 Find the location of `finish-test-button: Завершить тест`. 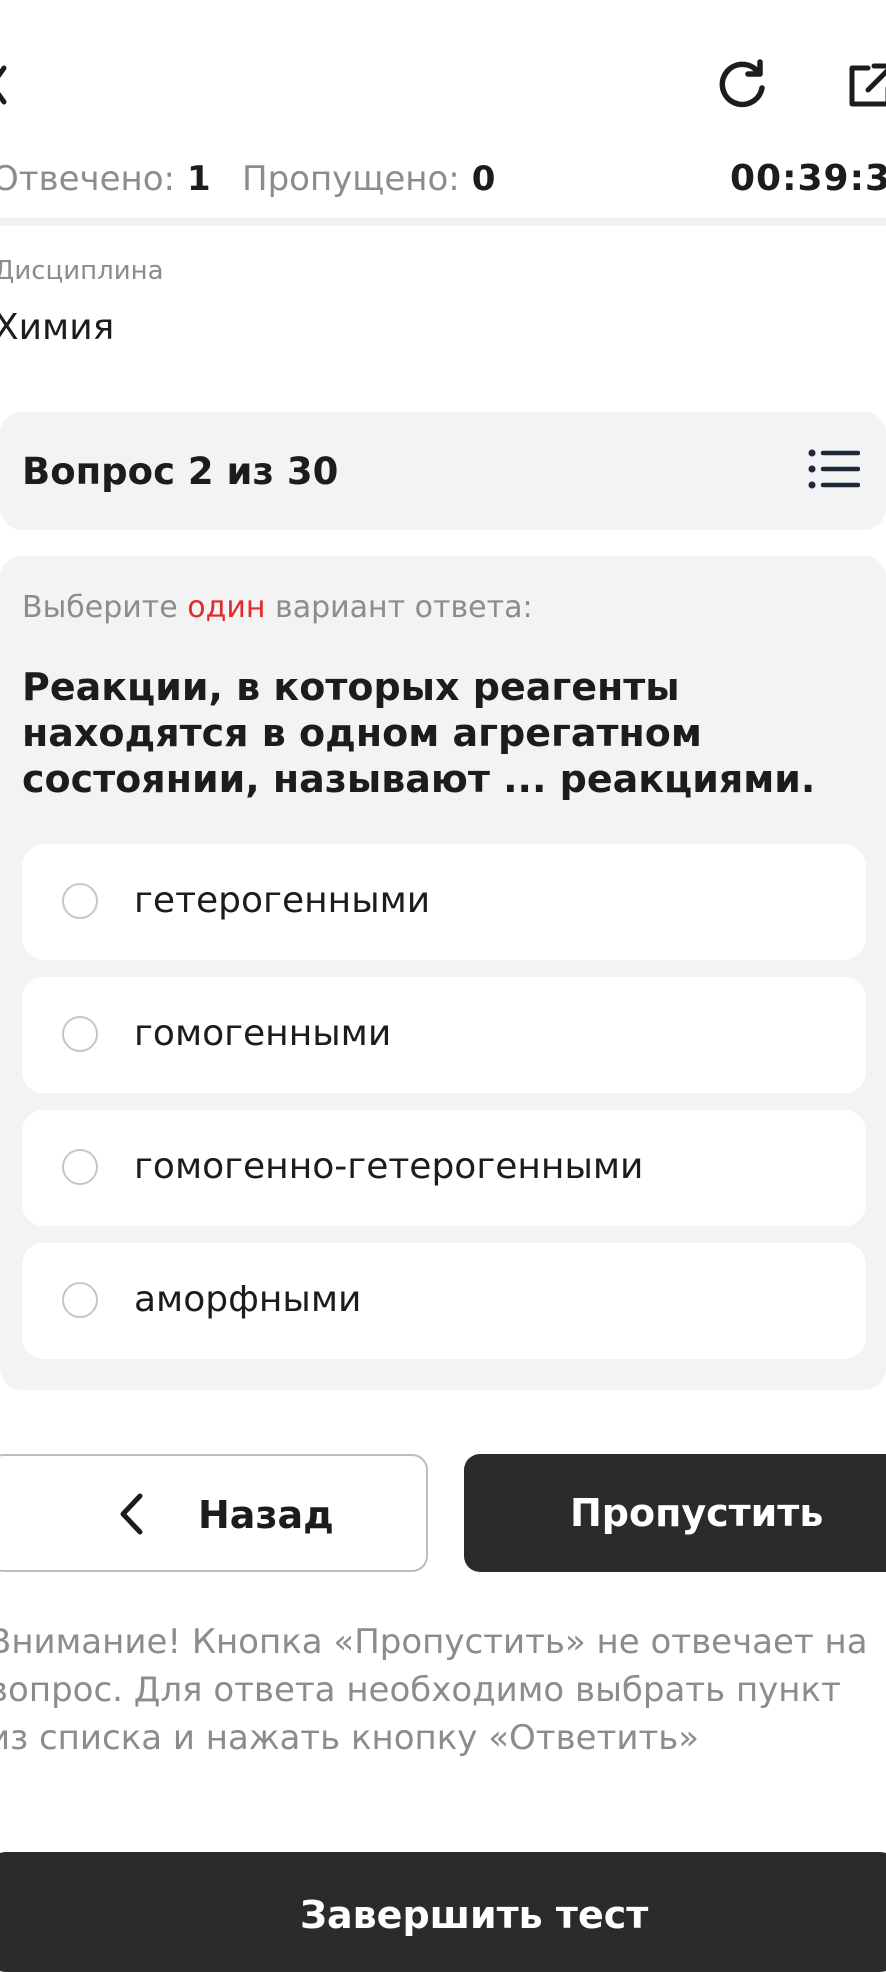

finish-test-button: Завершить тест is located at coordinates (443, 1912).